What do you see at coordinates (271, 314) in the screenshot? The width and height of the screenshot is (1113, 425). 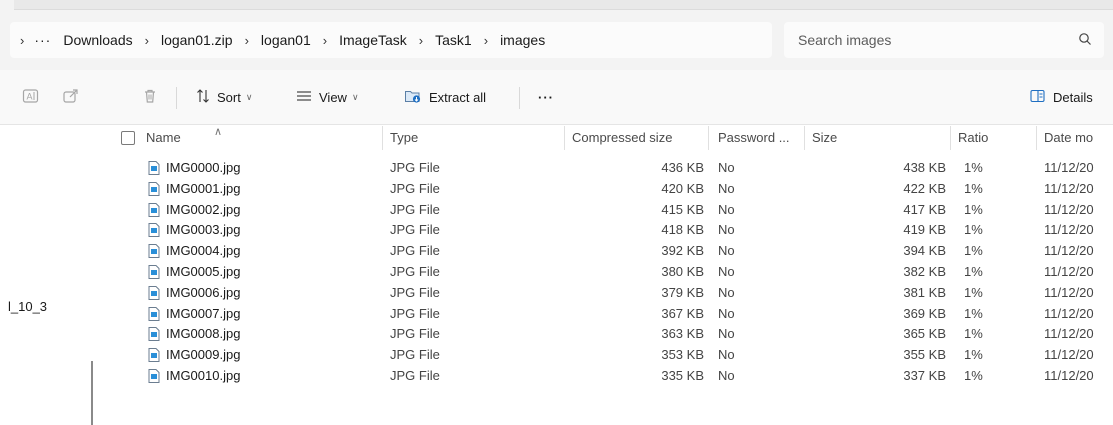 I see `file-name: IMG0007.jpg` at bounding box center [271, 314].